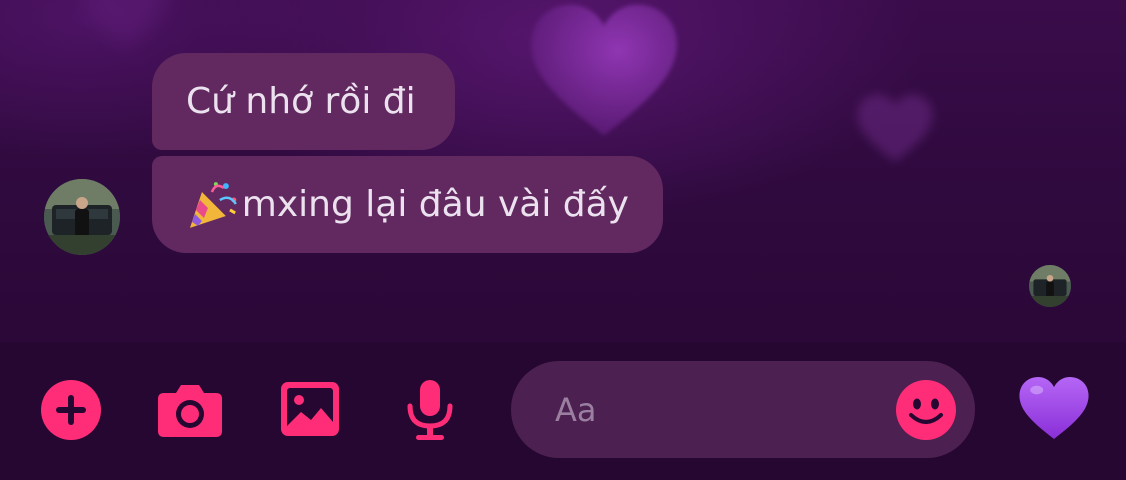 This screenshot has width=1126, height=480. I want to click on message-text: Cứ nhớ rồi đi, so click(301, 101).